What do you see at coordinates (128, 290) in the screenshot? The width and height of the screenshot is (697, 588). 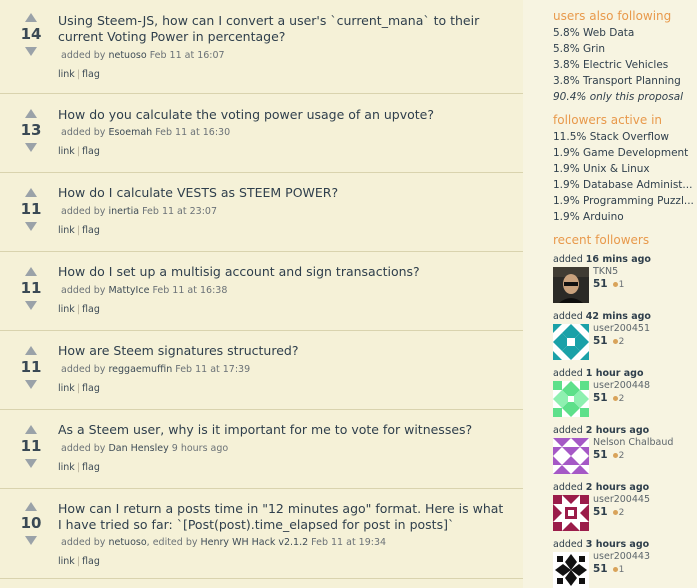 I see `author-link: MattyIce` at bounding box center [128, 290].